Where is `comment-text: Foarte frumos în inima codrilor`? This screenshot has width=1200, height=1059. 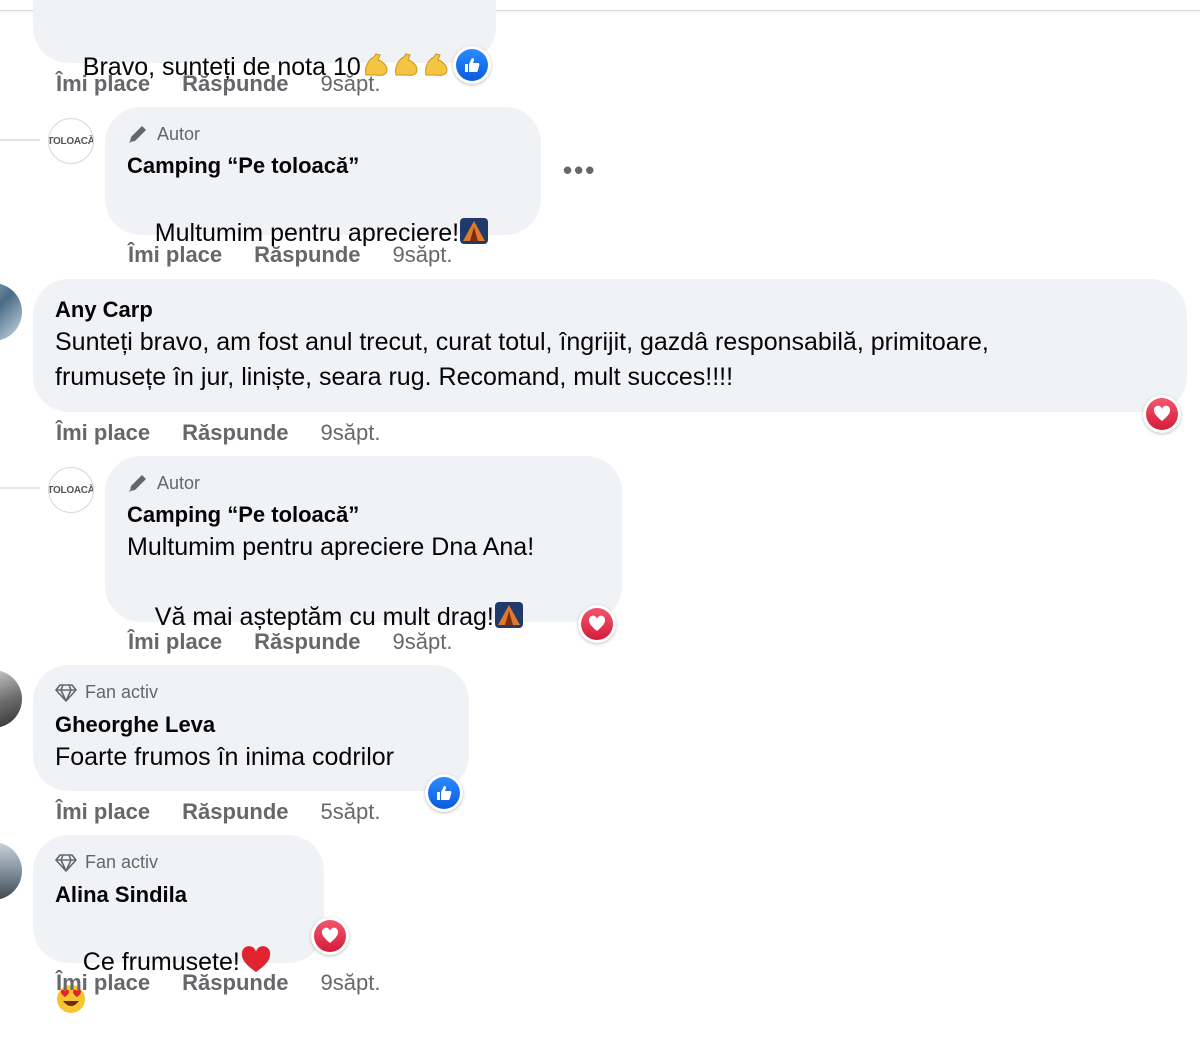 comment-text: Foarte frumos în inima codrilor is located at coordinates (225, 757).